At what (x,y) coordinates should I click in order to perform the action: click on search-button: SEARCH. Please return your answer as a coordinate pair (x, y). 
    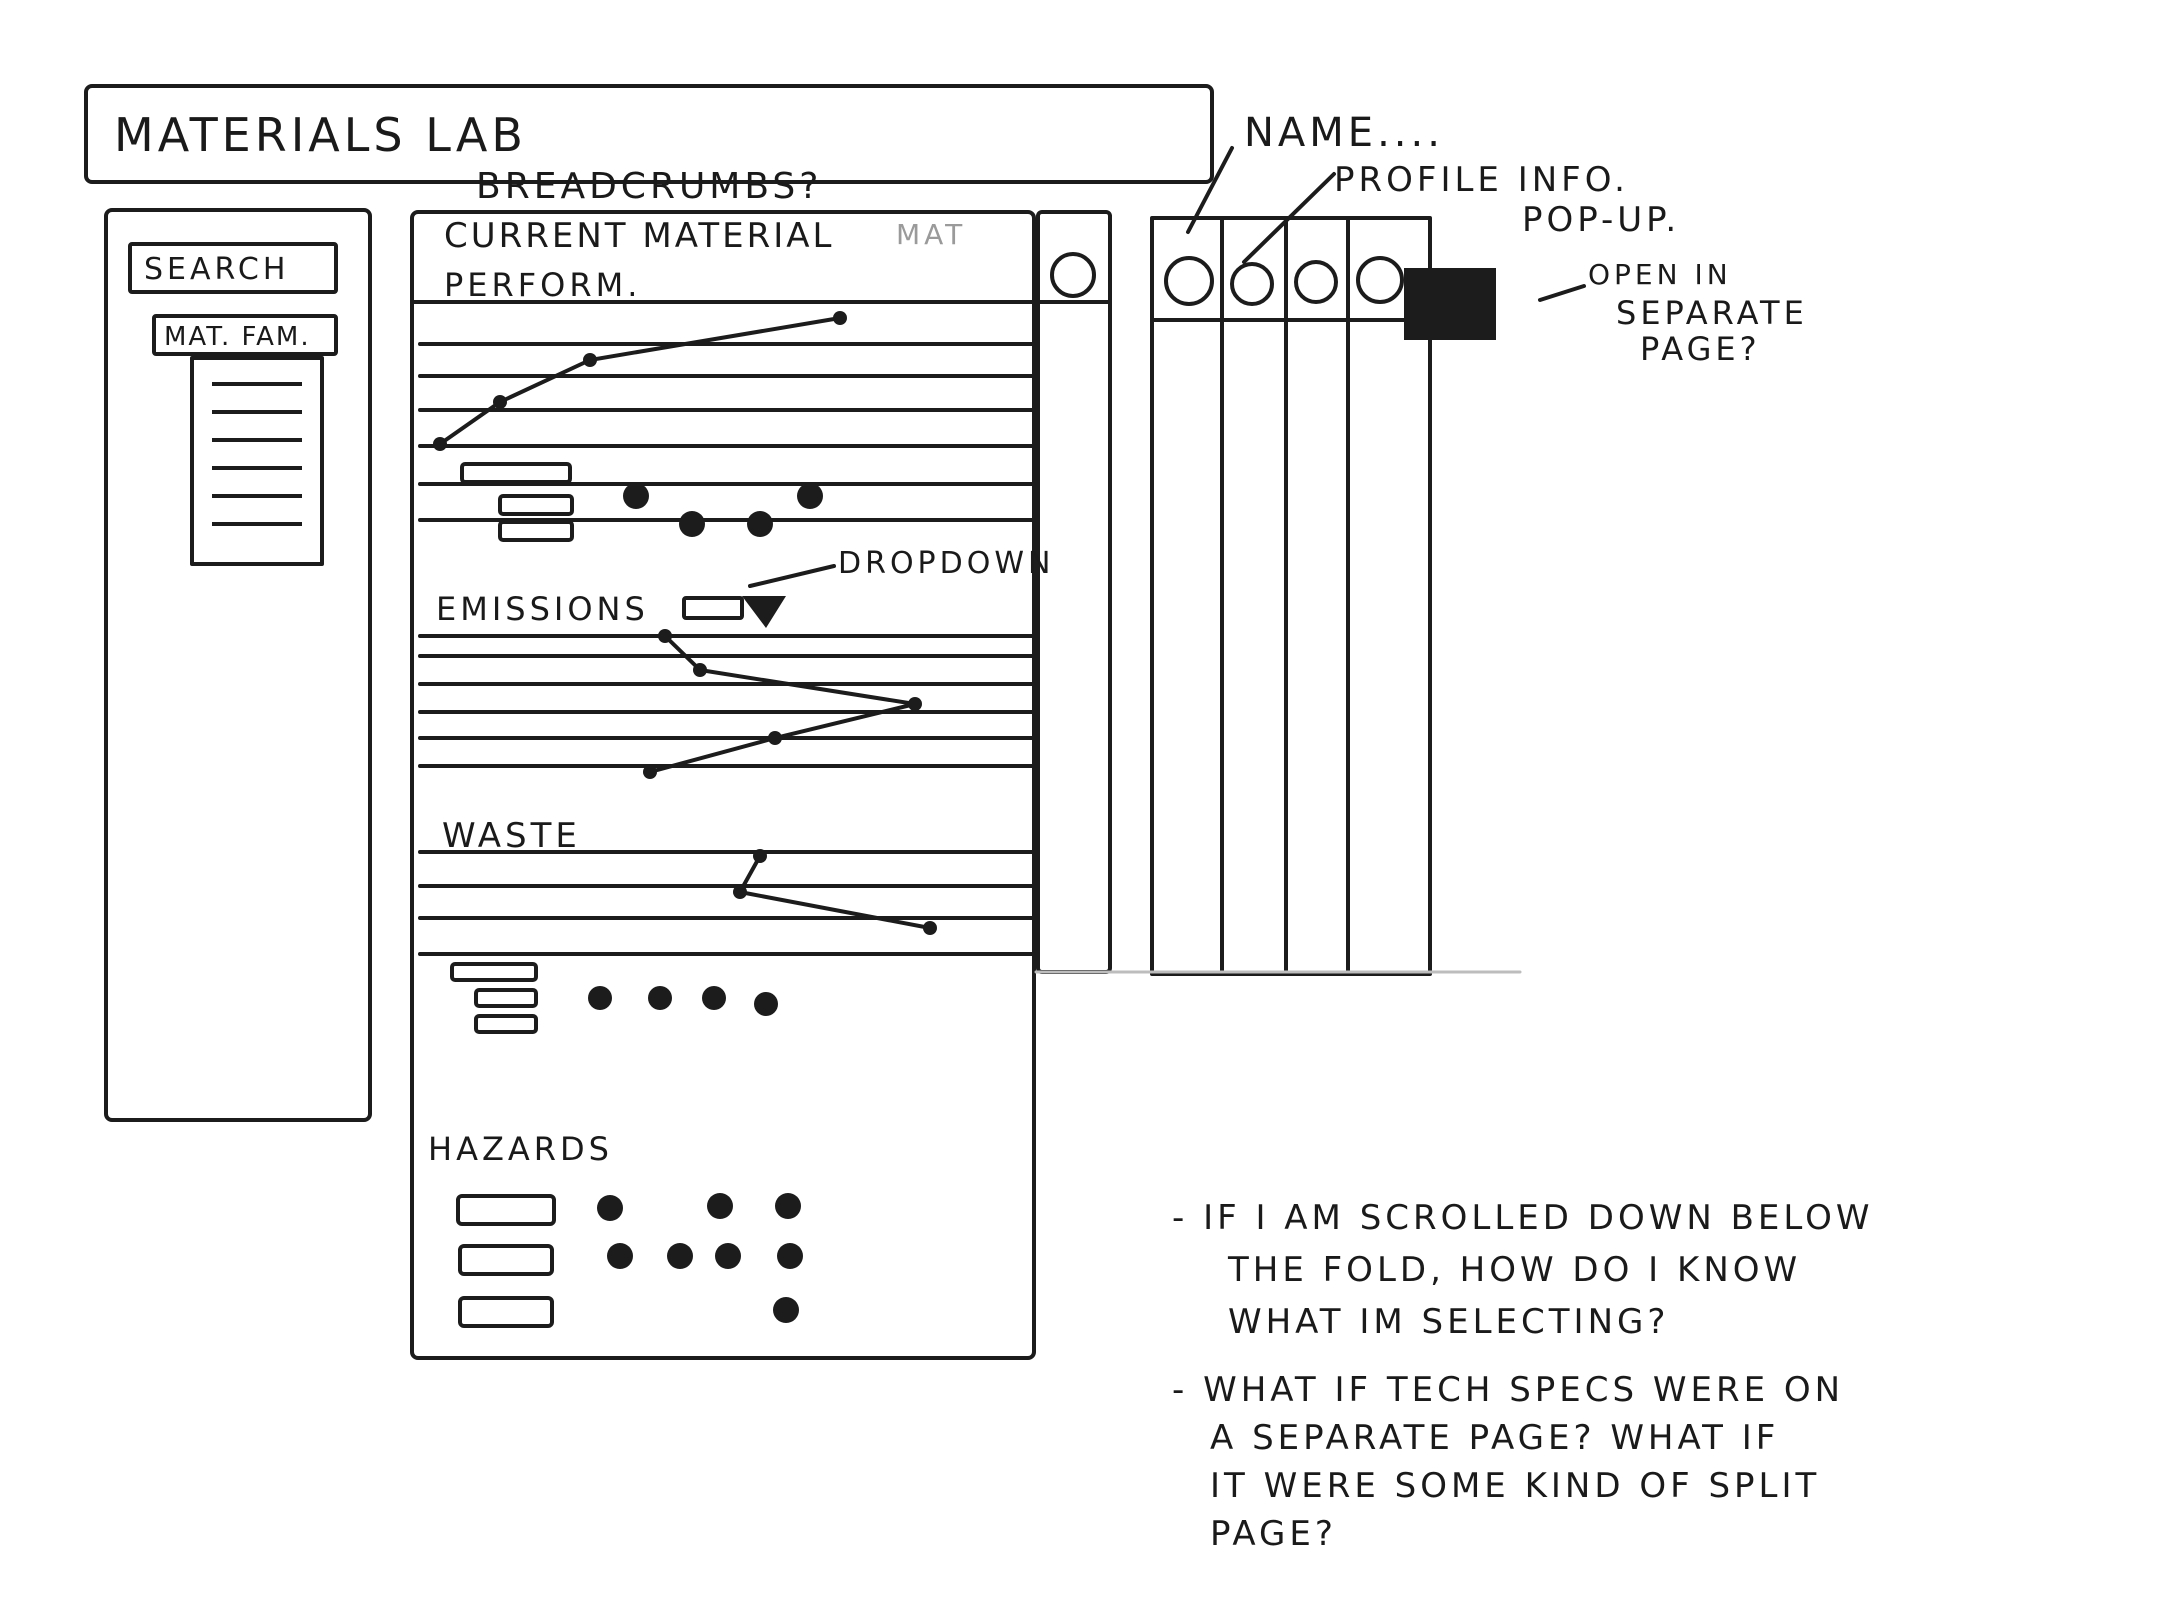
    Looking at the image, I should click on (233, 268).